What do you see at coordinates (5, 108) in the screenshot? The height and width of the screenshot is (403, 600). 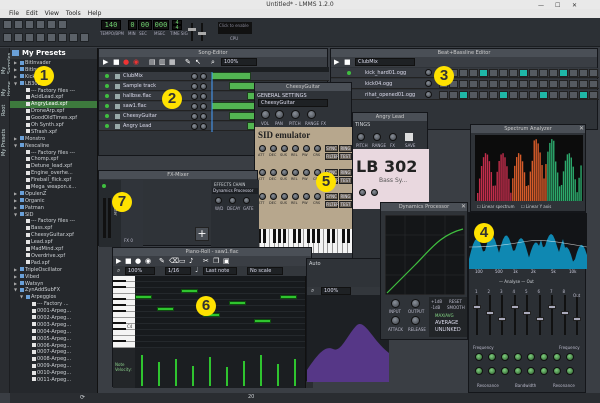 I see `side-tab-root: Root` at bounding box center [5, 108].